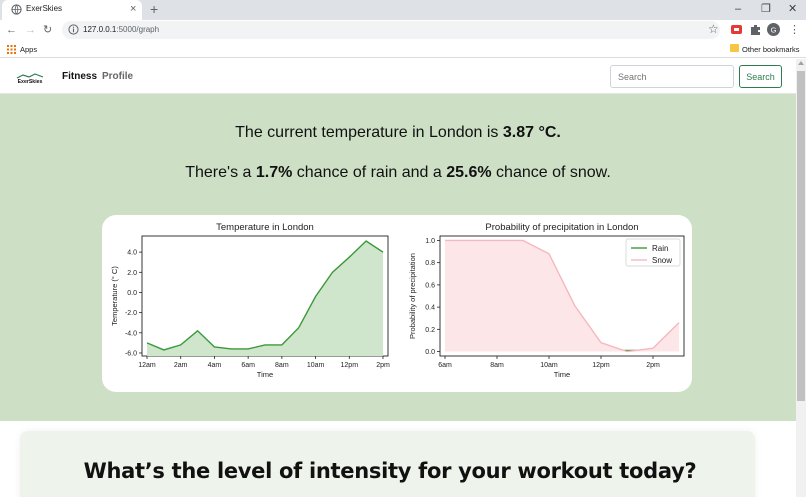 The height and width of the screenshot is (497, 806). I want to click on svg-text: G, so click(774, 29).